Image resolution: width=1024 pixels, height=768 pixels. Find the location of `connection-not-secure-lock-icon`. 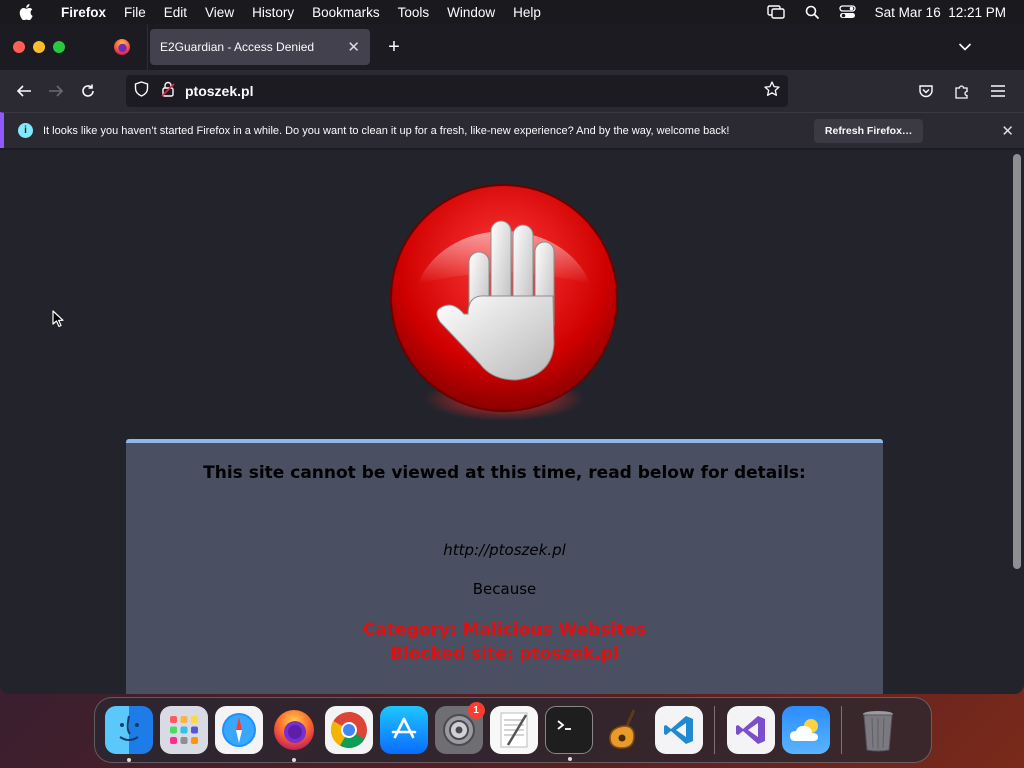

connection-not-secure-lock-icon is located at coordinates (168, 91).